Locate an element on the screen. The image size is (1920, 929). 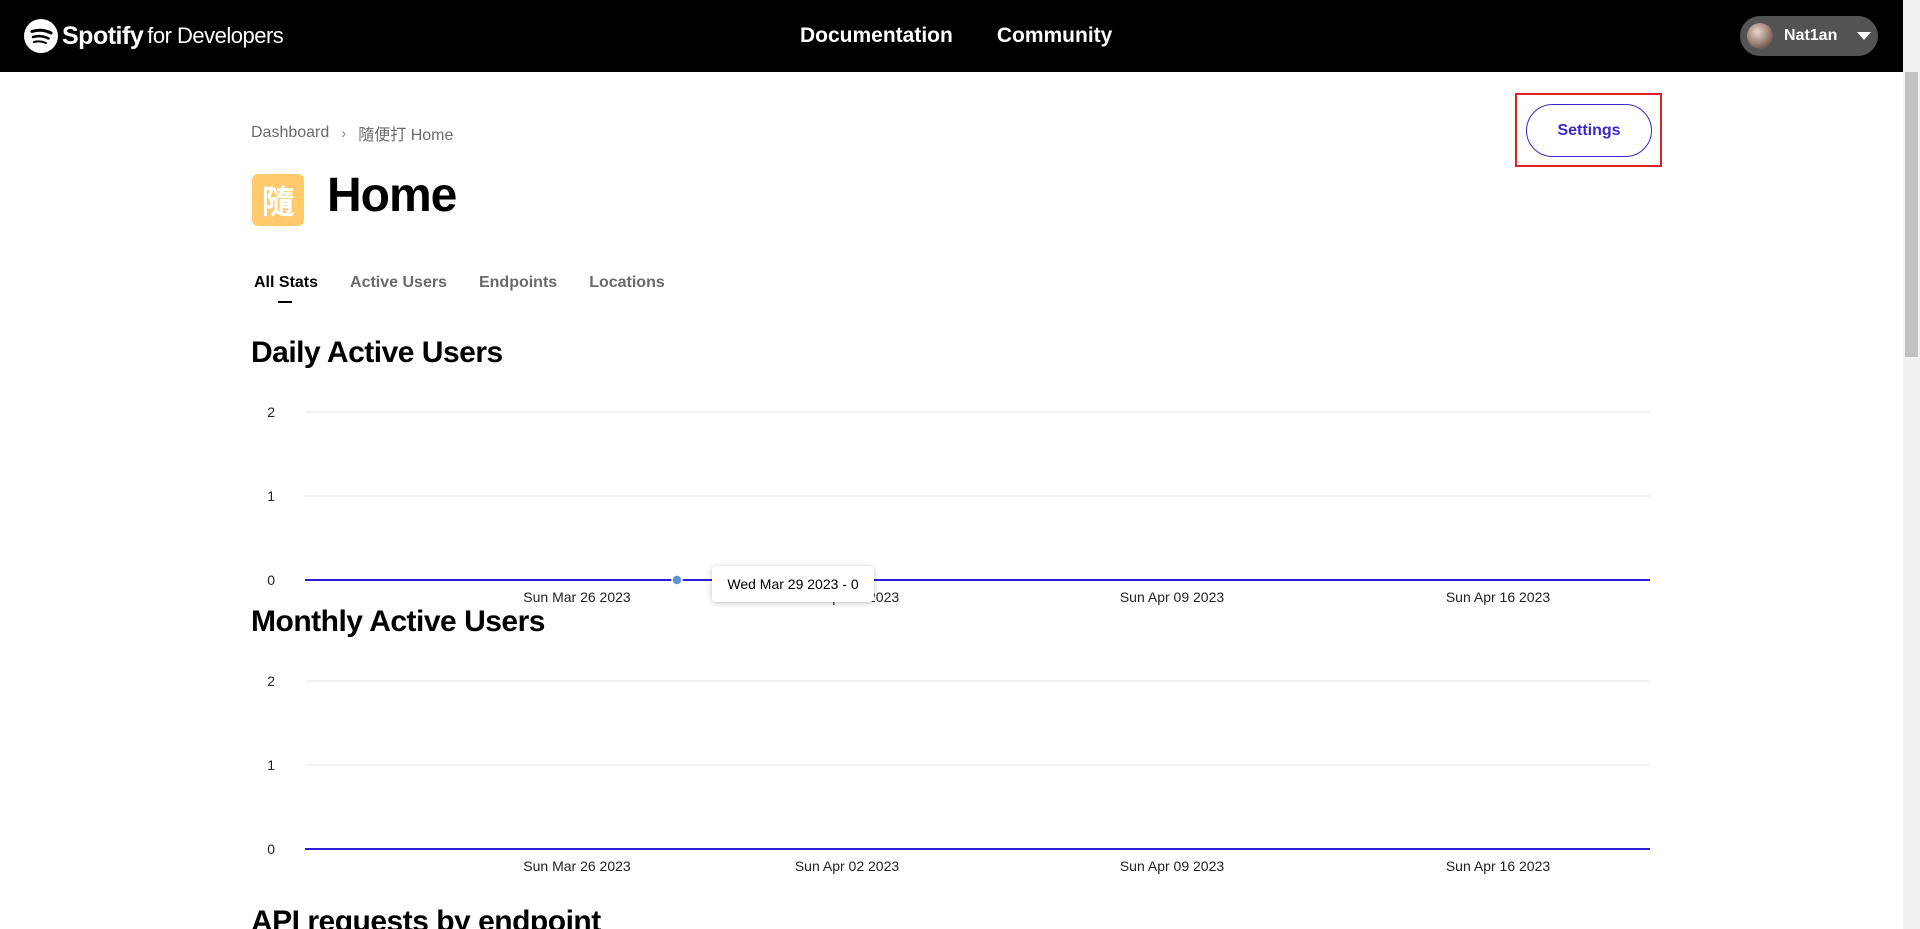
nav-link-documentation: Documentation is located at coordinates (876, 36).